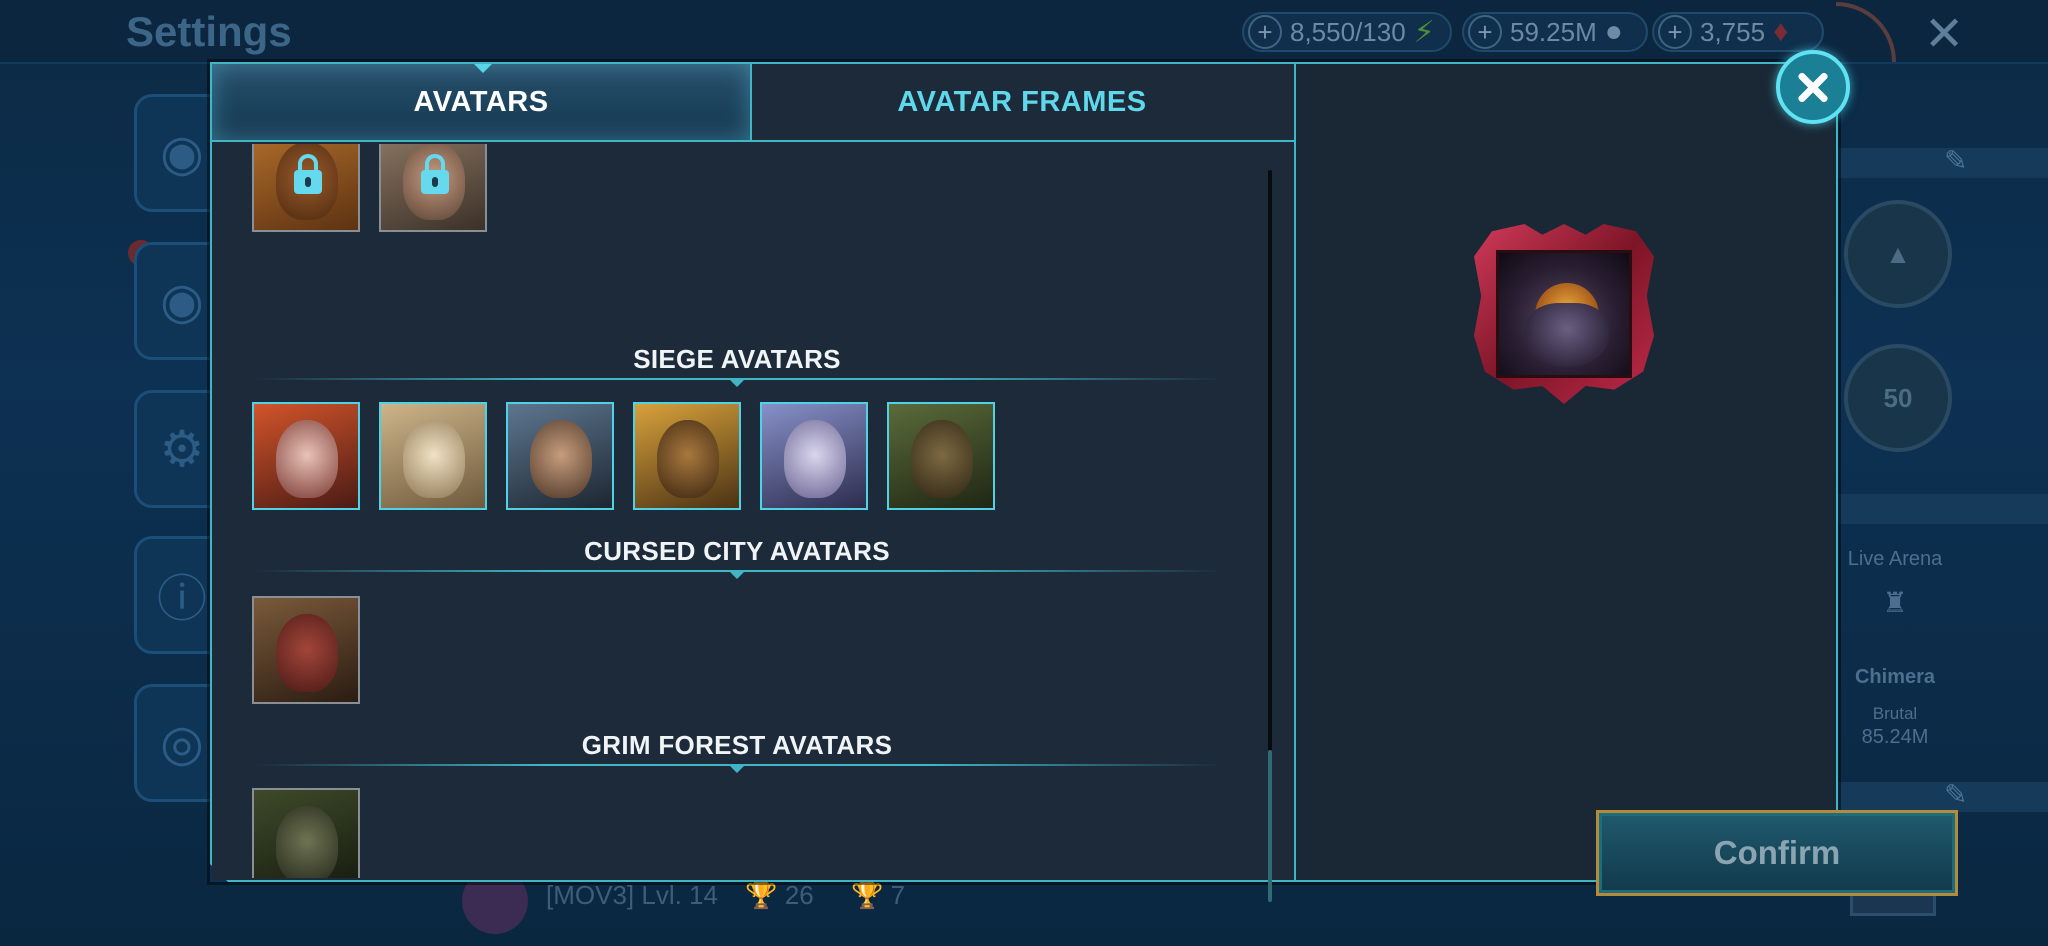  What do you see at coordinates (1895, 602) in the screenshot?
I see `live-arena-icon: ♜` at bounding box center [1895, 602].